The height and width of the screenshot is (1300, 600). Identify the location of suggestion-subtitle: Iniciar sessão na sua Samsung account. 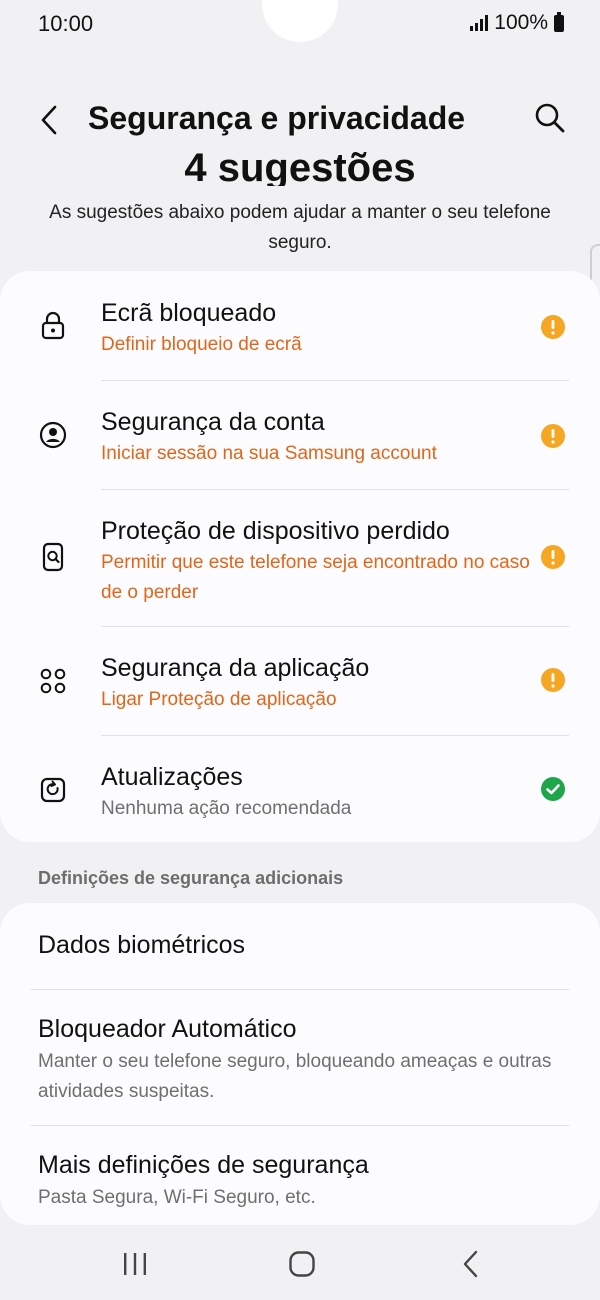
(269, 453).